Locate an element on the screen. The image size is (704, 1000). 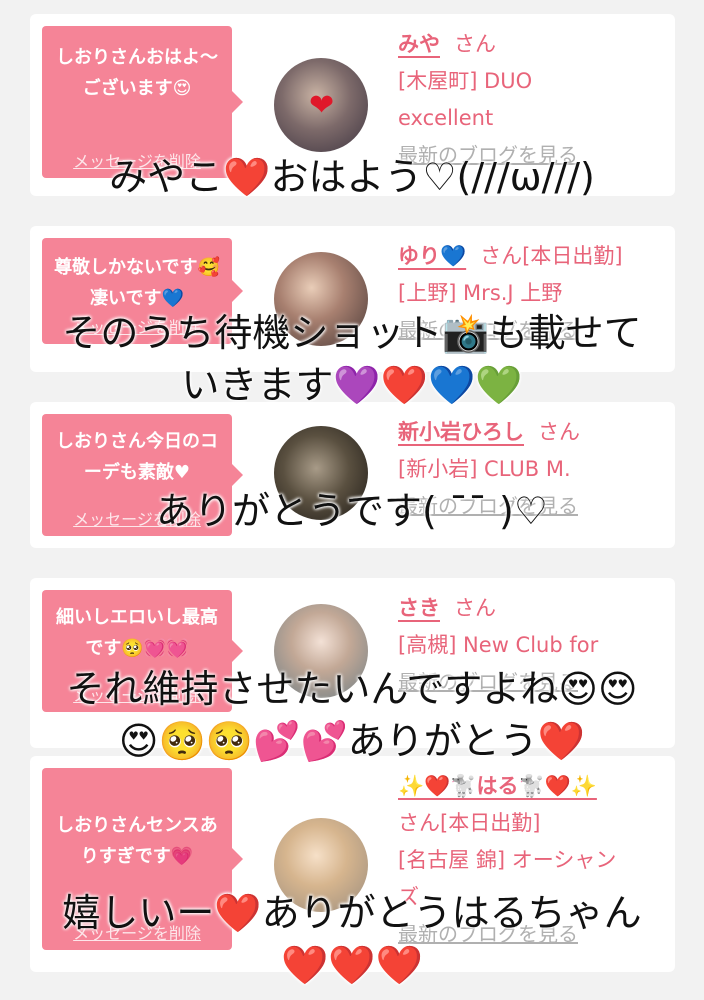
shop-line: [高槻] New Club for is located at coordinates (498, 645).